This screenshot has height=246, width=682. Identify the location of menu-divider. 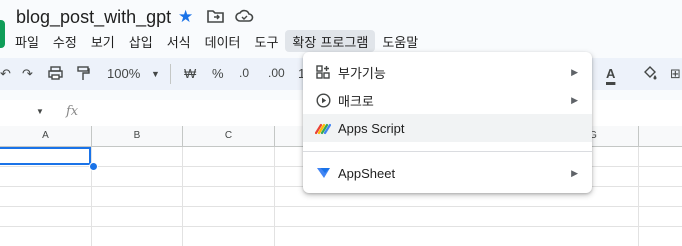
(447, 151).